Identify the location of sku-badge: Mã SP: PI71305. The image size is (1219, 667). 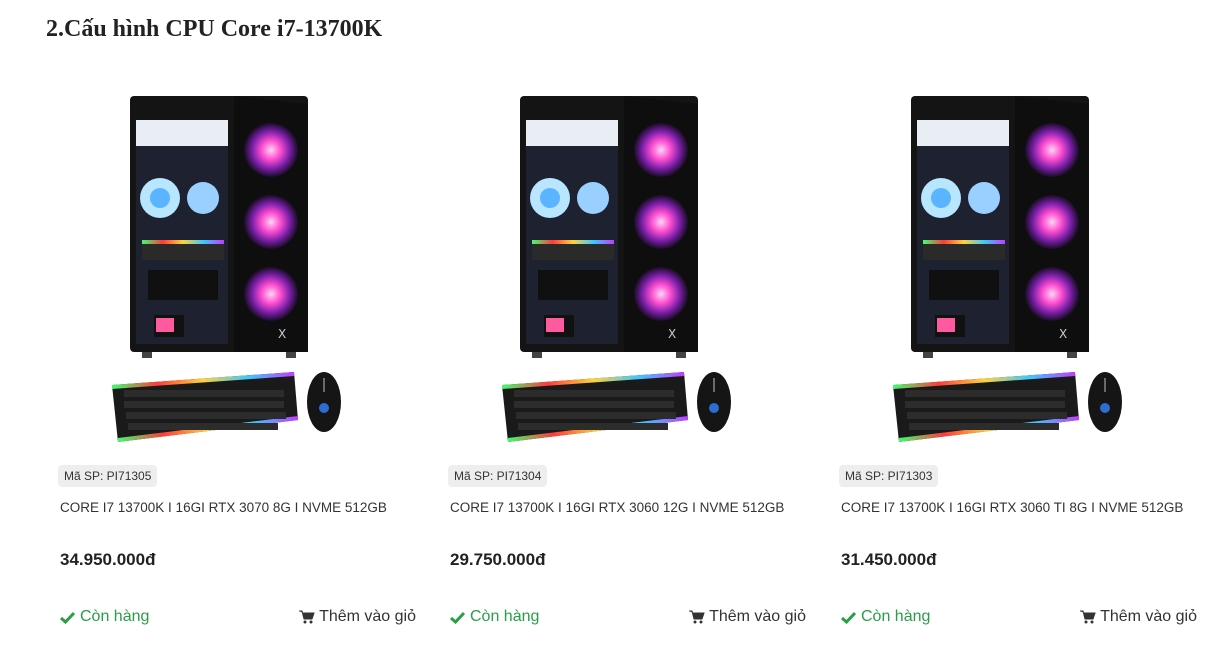
(108, 476).